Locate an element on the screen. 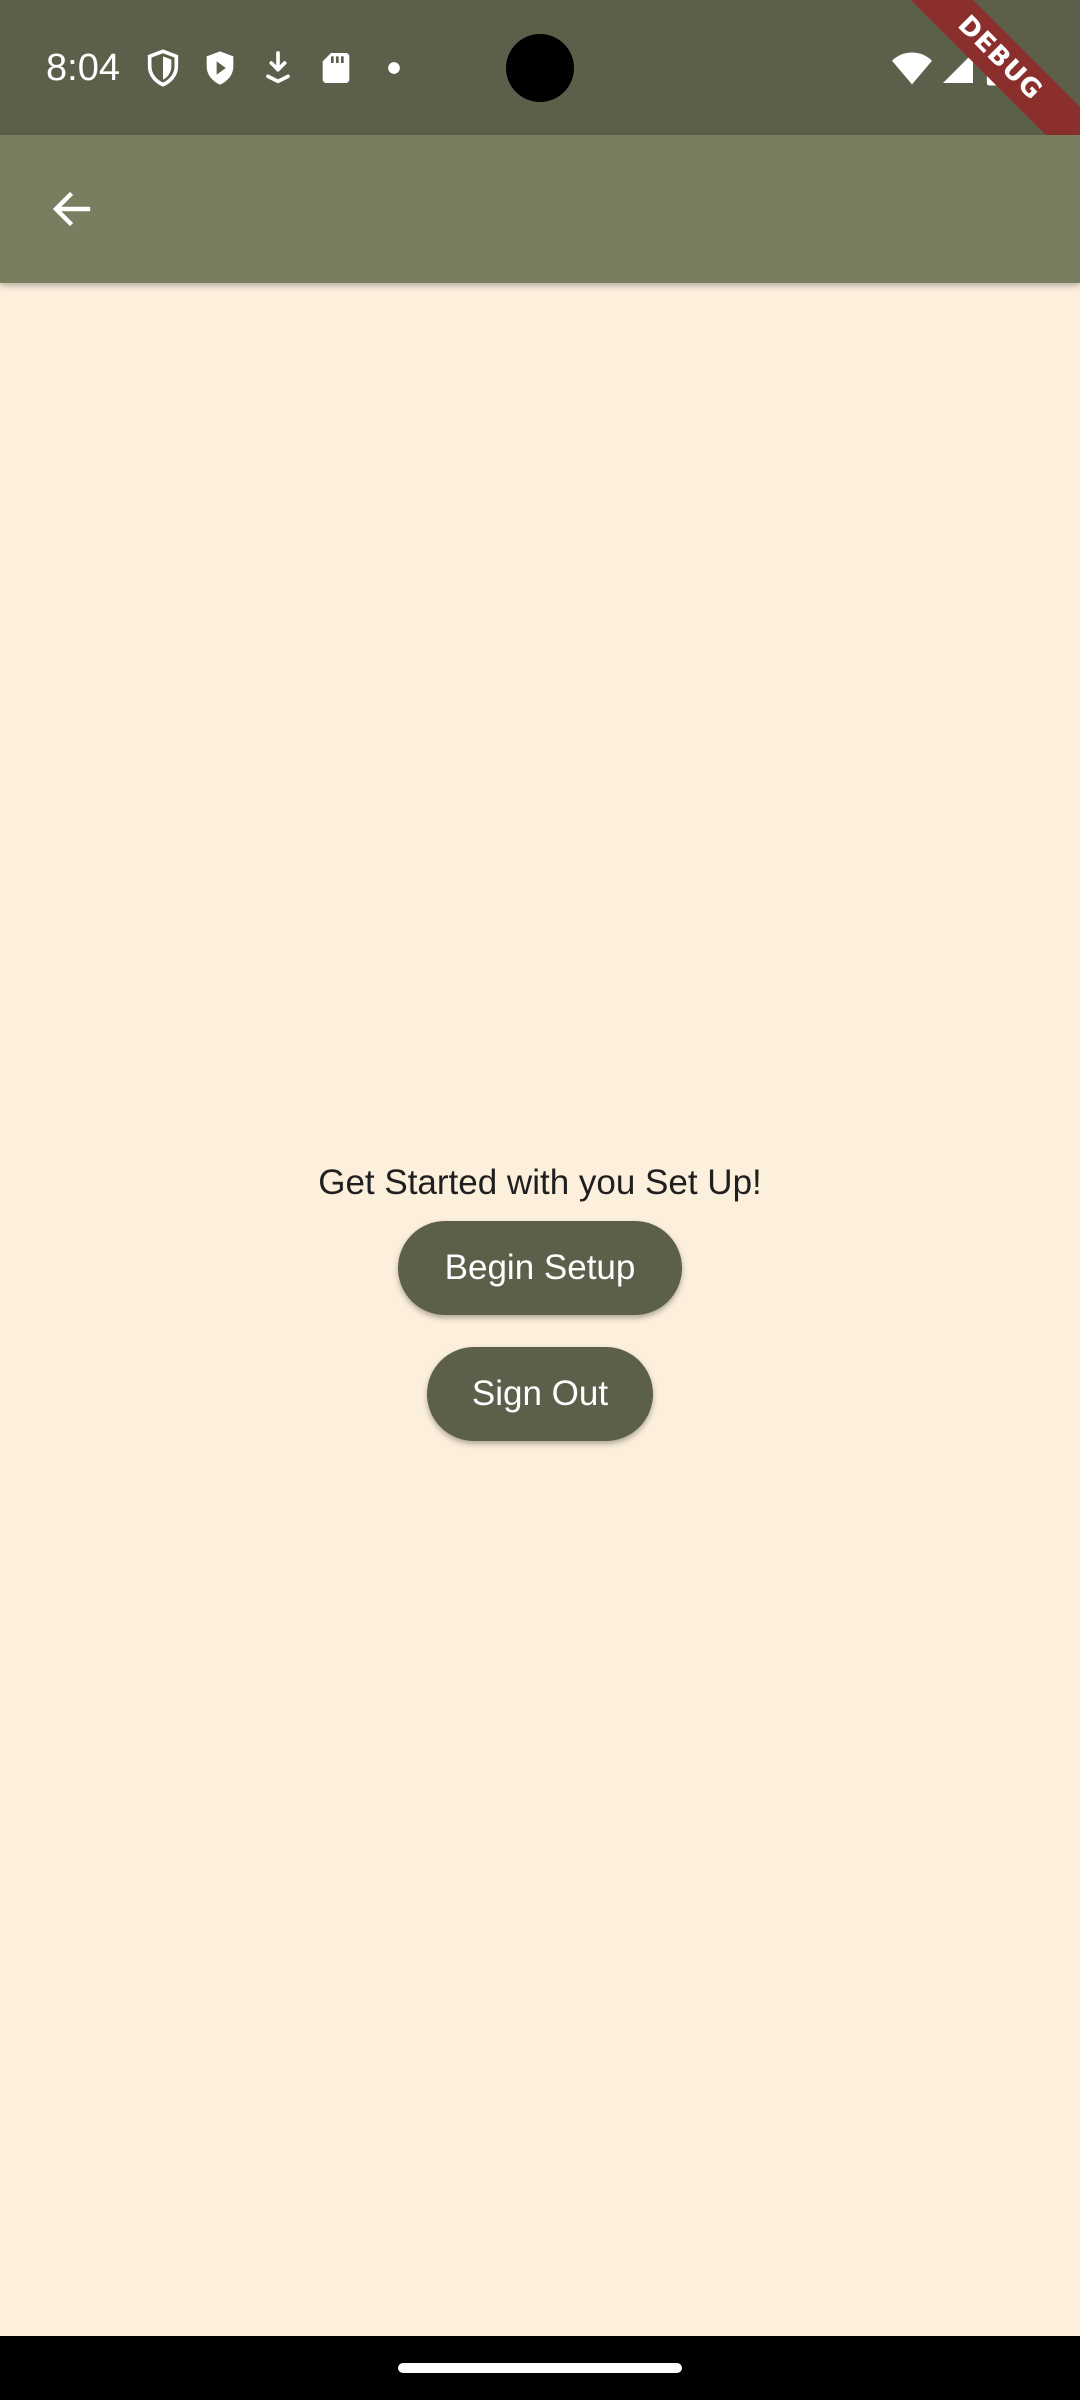  app-bar is located at coordinates (540, 209).